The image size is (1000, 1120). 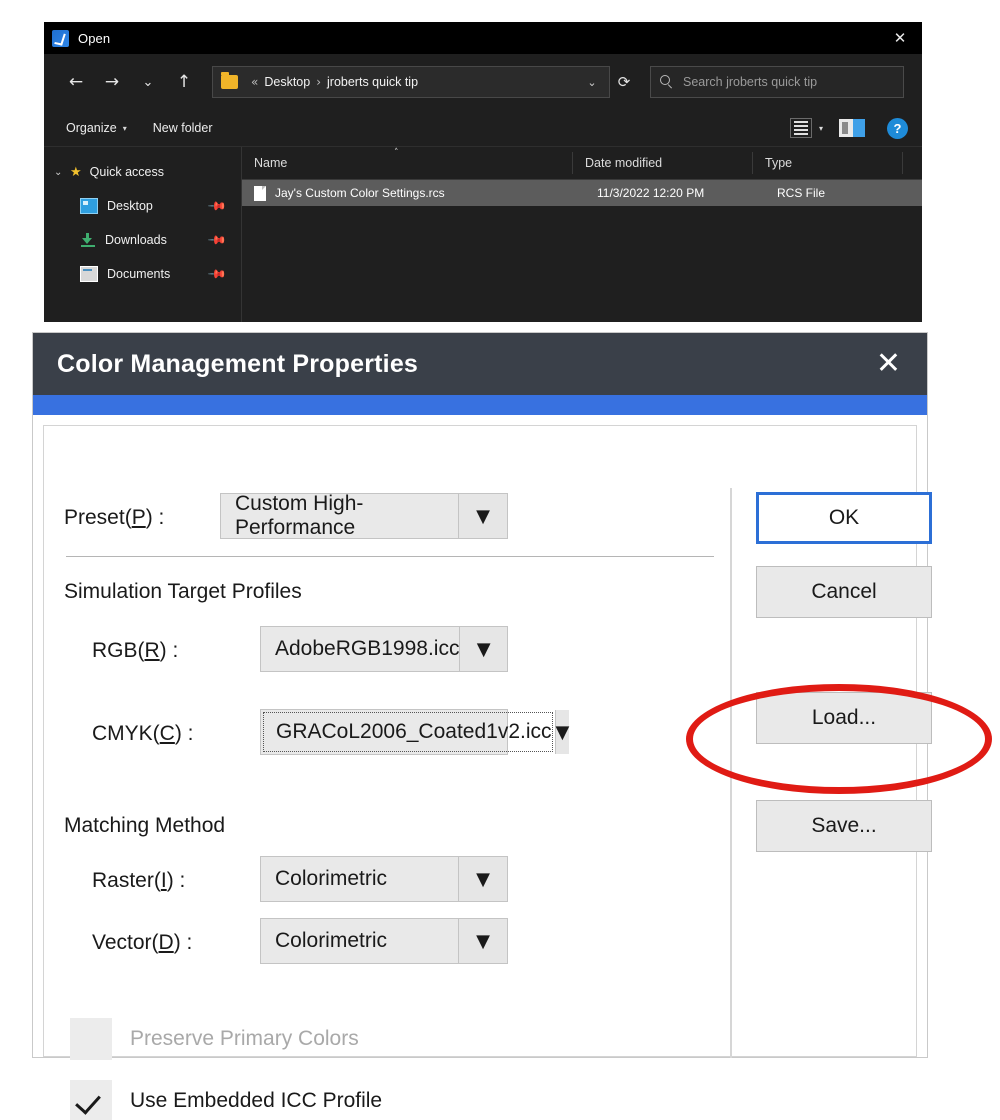 What do you see at coordinates (779, 163) in the screenshot?
I see `column-header-type-label: Type` at bounding box center [779, 163].